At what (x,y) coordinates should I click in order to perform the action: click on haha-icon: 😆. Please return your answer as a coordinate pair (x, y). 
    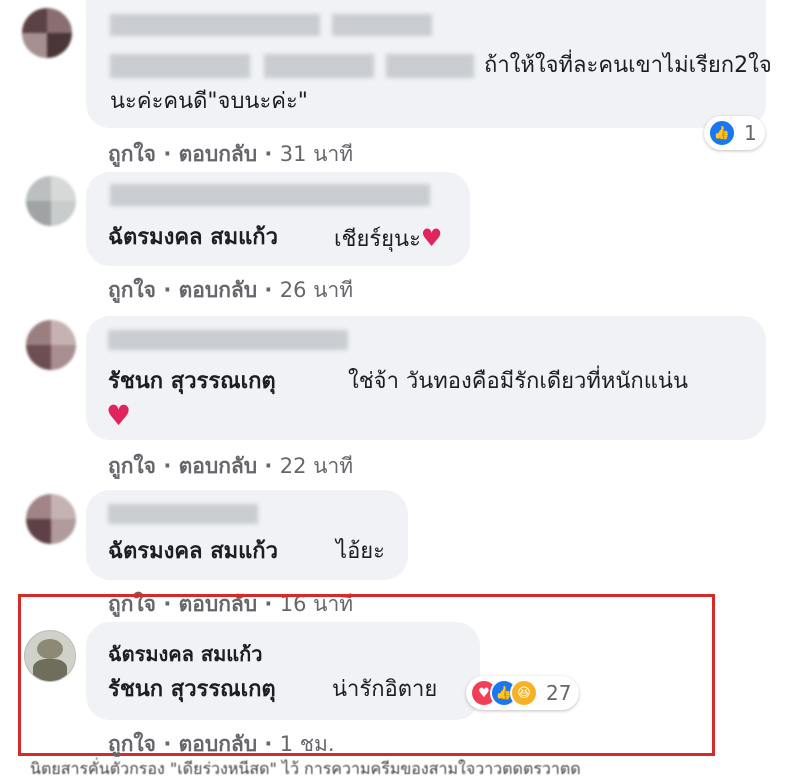
    Looking at the image, I should click on (524, 693).